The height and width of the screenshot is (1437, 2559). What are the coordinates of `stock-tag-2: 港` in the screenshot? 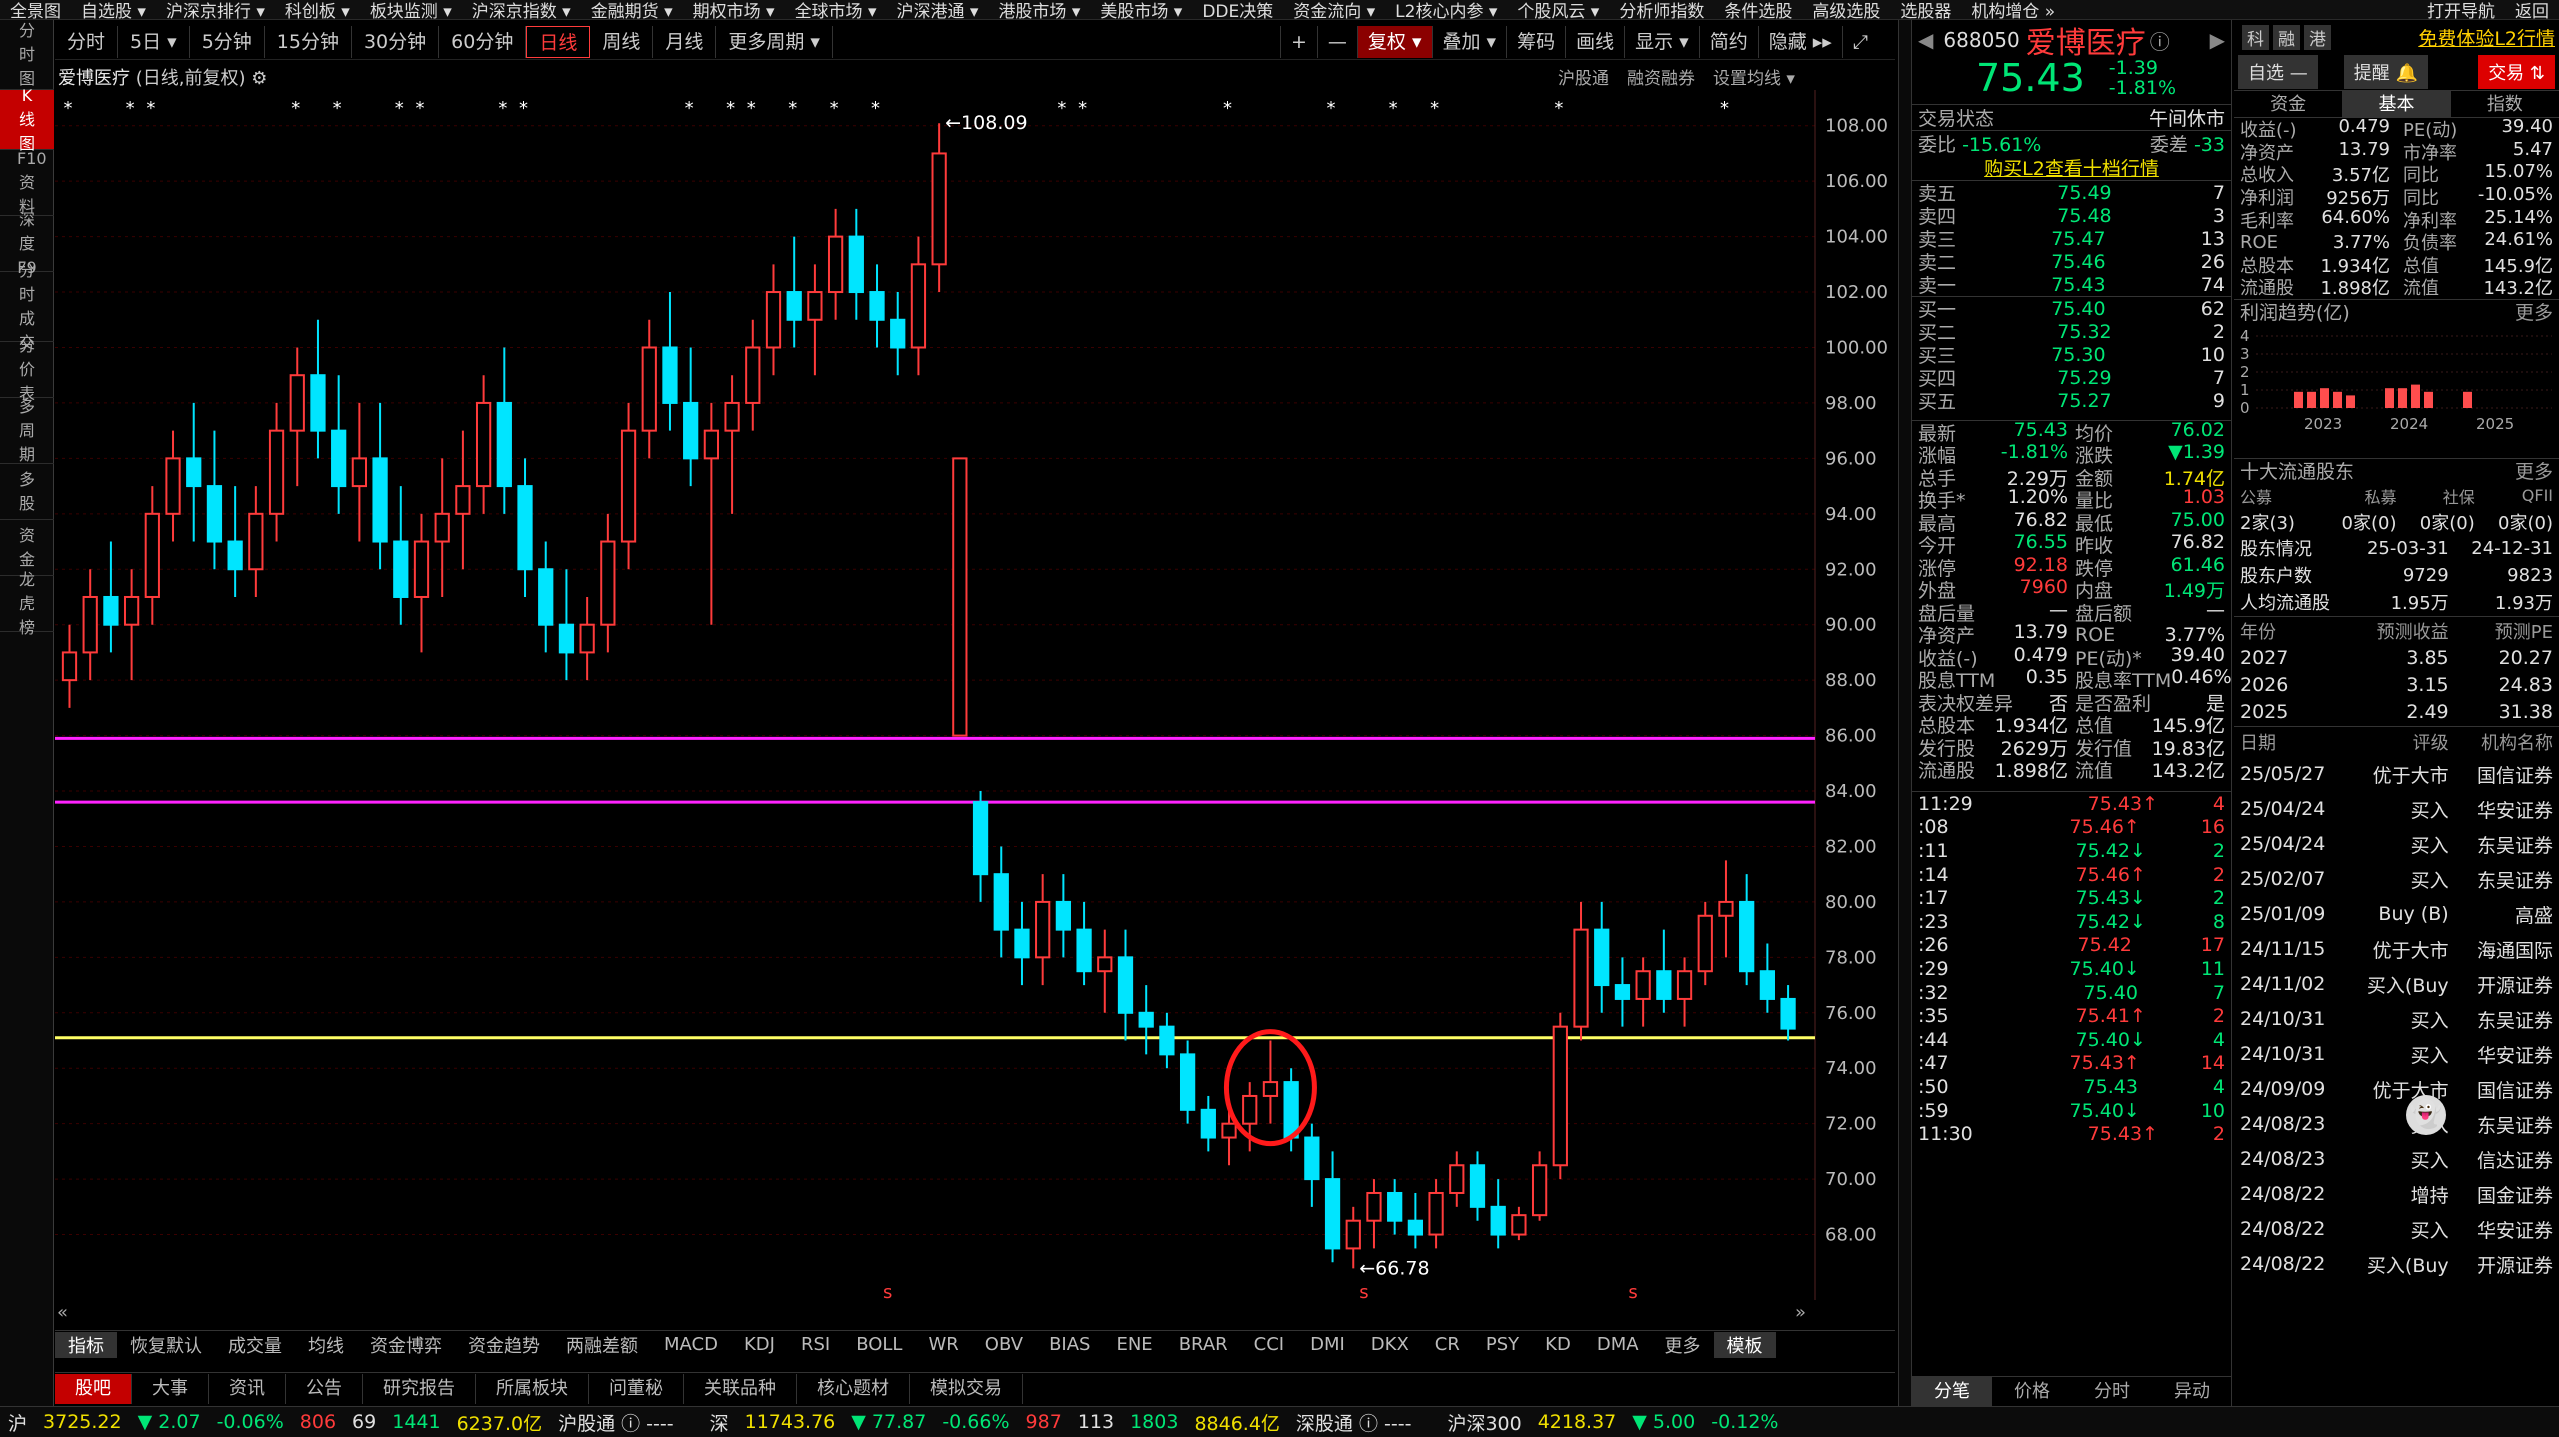 It's located at (2317, 37).